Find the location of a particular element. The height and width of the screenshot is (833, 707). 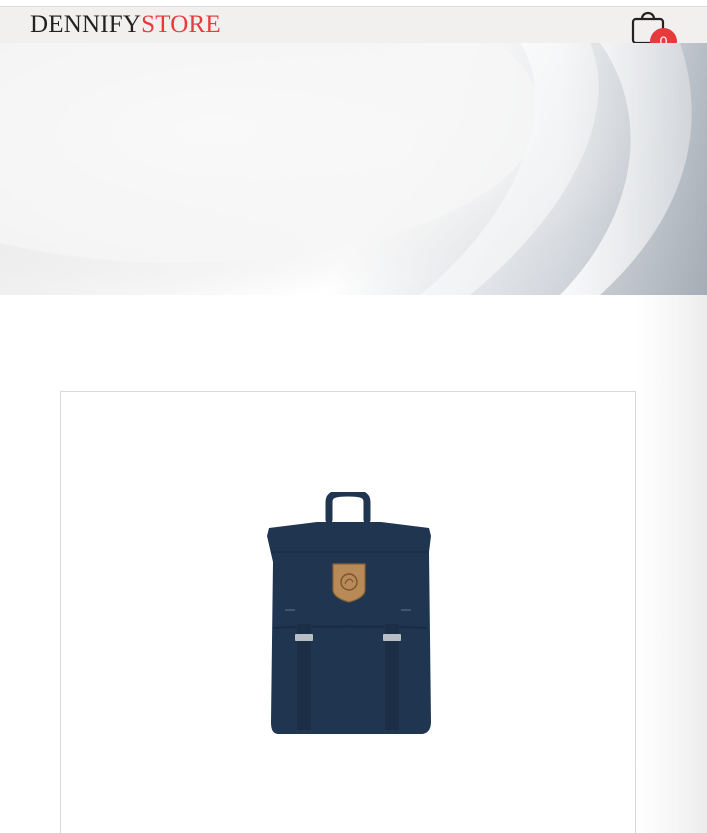

store-logo: DENNIFYSTORE is located at coordinates (125, 25).